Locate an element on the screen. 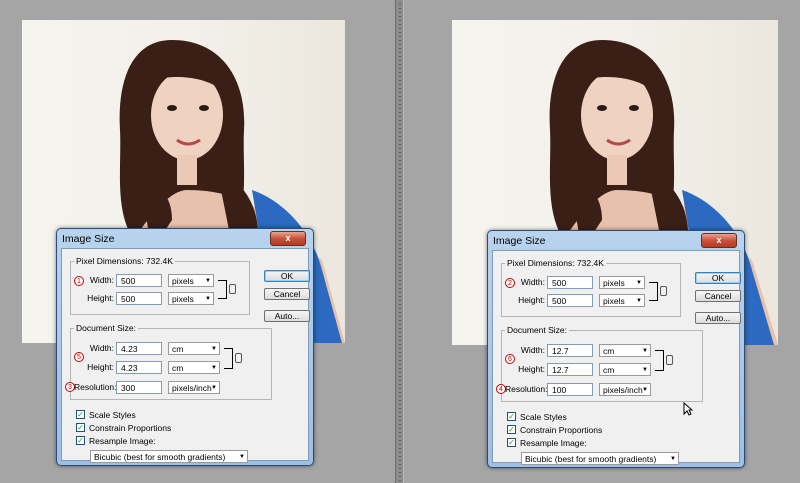 This screenshot has height=483, width=800. resolution-input: 100 is located at coordinates (570, 389).